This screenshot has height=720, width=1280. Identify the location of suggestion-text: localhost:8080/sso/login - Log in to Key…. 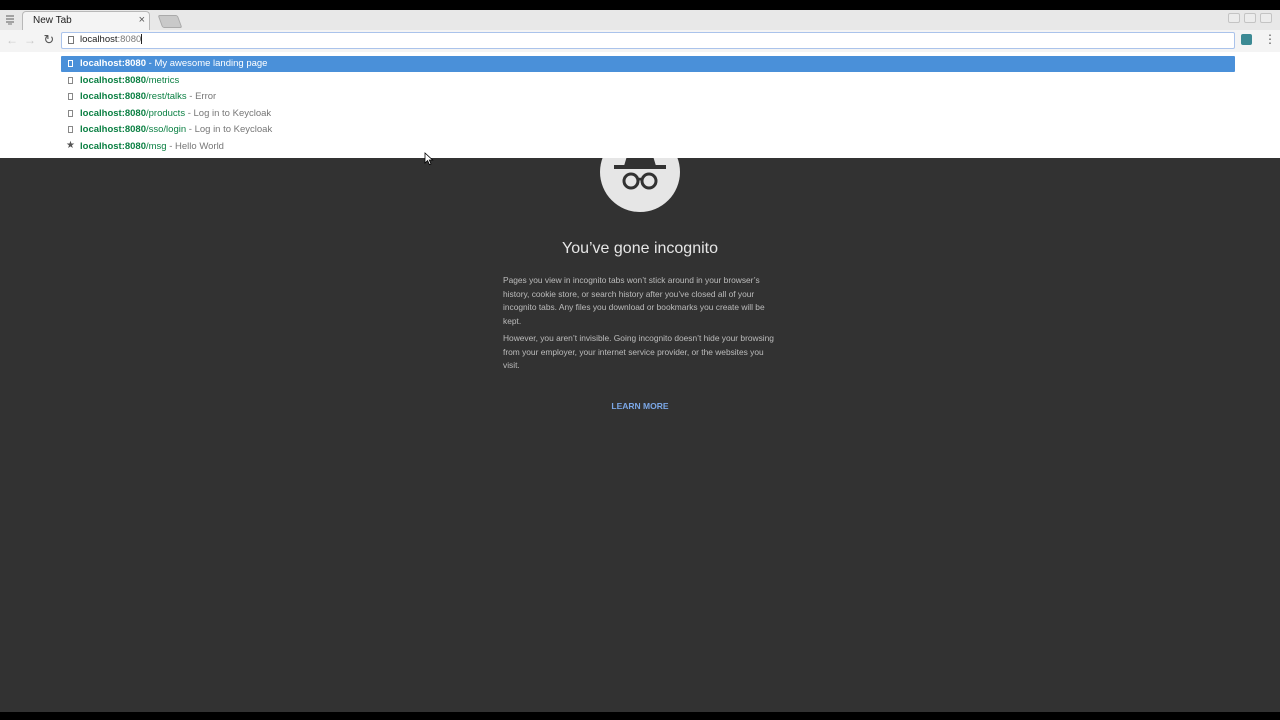
(176, 130).